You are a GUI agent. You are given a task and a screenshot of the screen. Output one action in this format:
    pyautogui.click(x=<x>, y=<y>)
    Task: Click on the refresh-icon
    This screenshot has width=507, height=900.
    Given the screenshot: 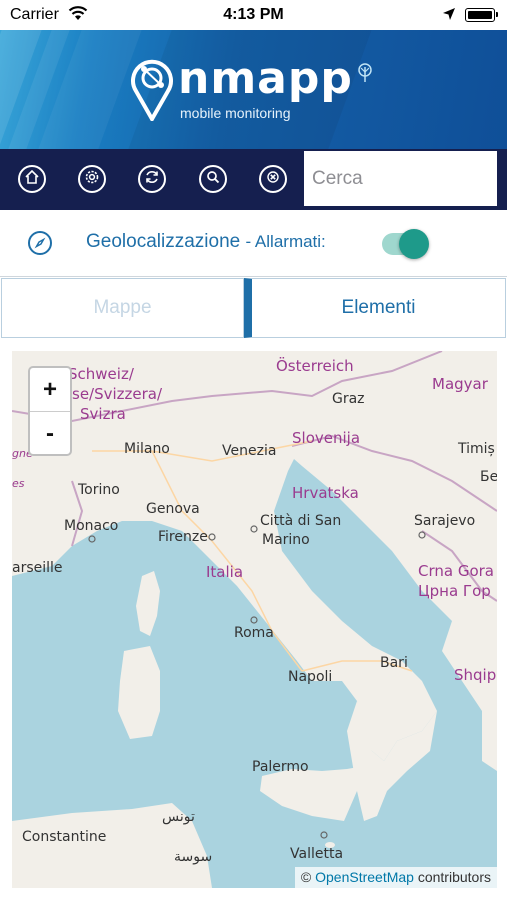 What is the action you would take?
    pyautogui.click(x=152, y=179)
    